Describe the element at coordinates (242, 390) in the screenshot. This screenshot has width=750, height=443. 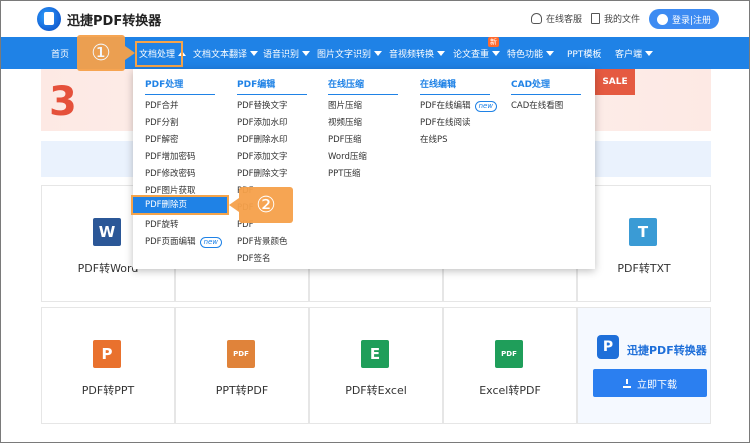
I see `tool-label: PPT转PDF` at that location.